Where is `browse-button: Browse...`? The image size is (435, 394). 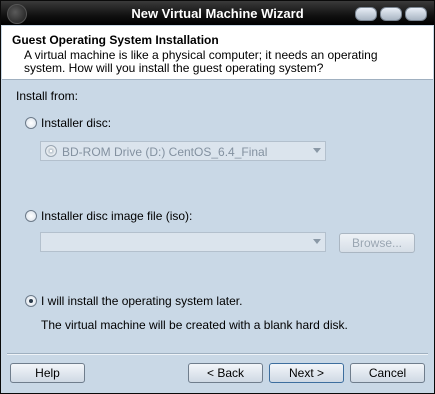
browse-button: Browse... is located at coordinates (377, 243).